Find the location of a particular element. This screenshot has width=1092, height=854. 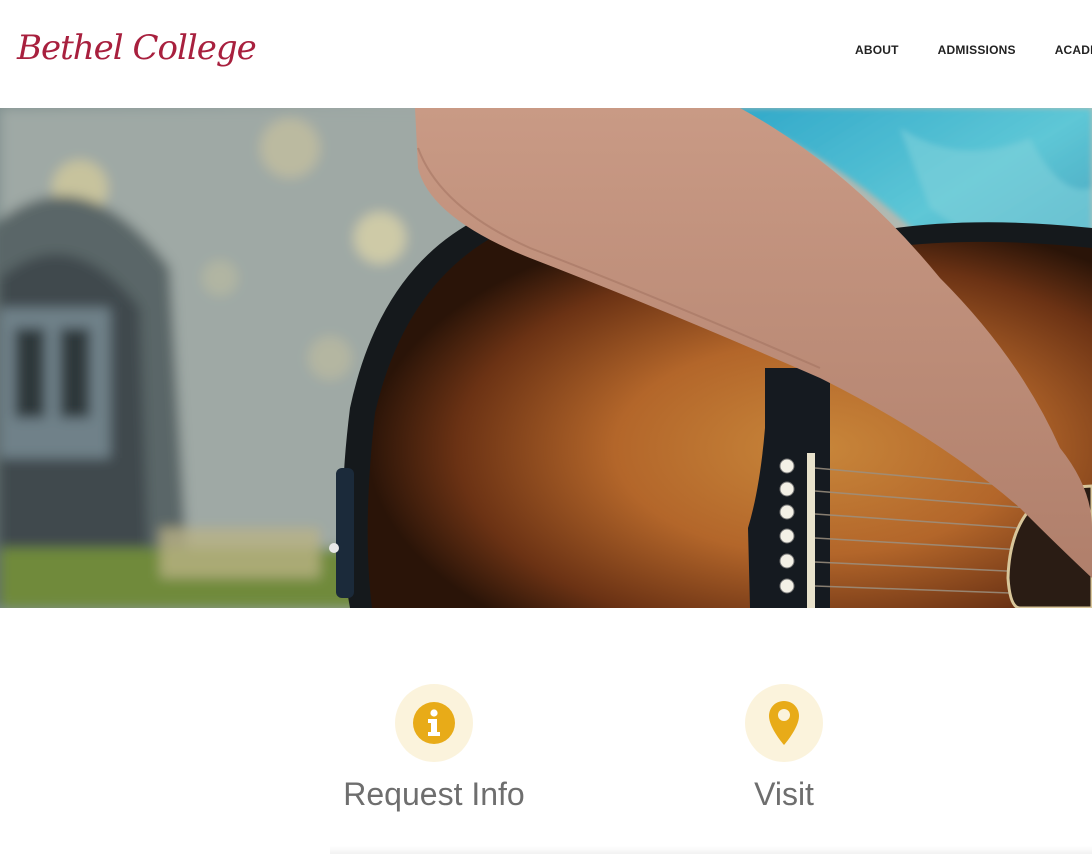

visit-action: Visit is located at coordinates (784, 748).